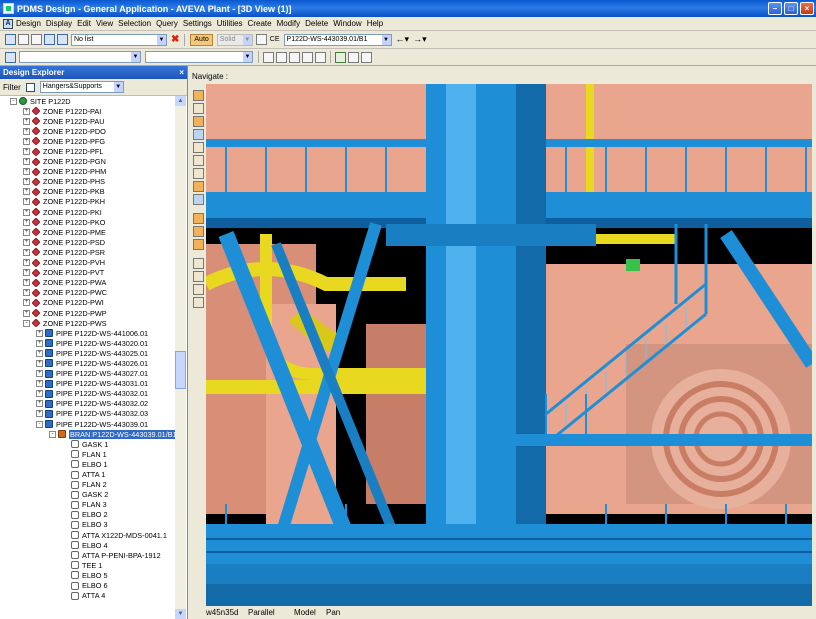  I want to click on tree-node: + PIPE P122D-WS-443032.03, so click(87, 414).